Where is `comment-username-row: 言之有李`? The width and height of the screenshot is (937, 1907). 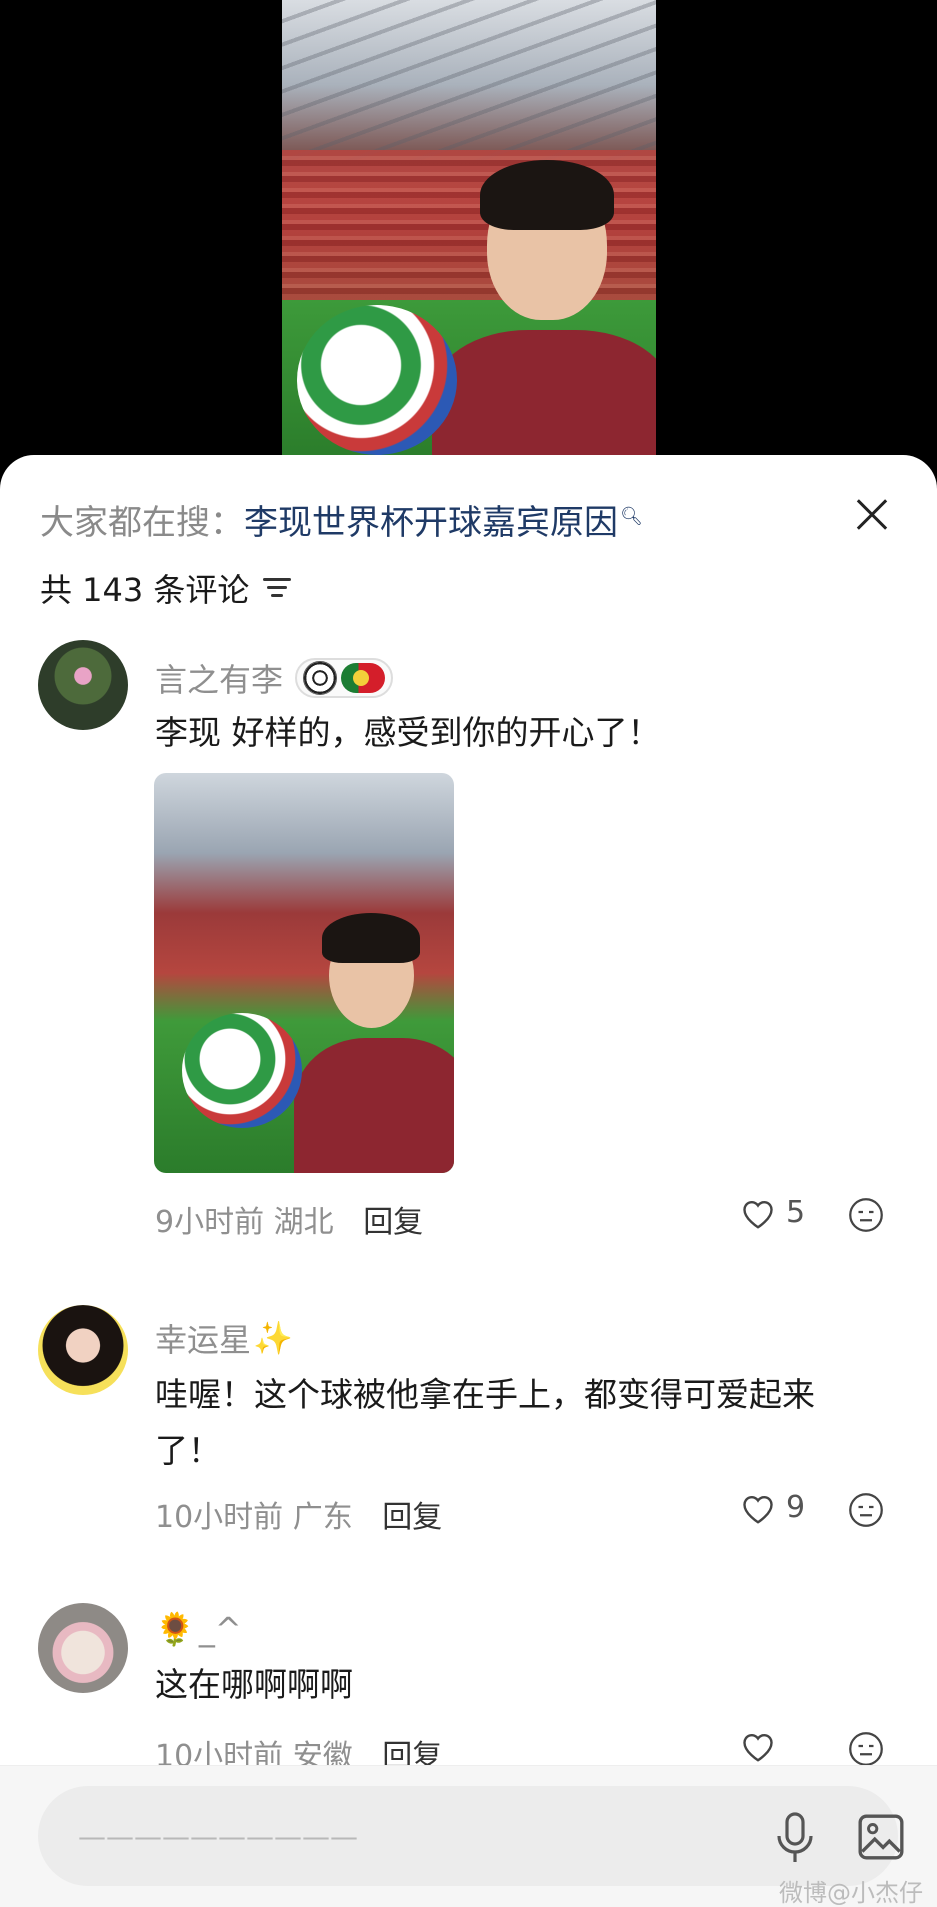 comment-username-row: 言之有李 is located at coordinates (274, 678).